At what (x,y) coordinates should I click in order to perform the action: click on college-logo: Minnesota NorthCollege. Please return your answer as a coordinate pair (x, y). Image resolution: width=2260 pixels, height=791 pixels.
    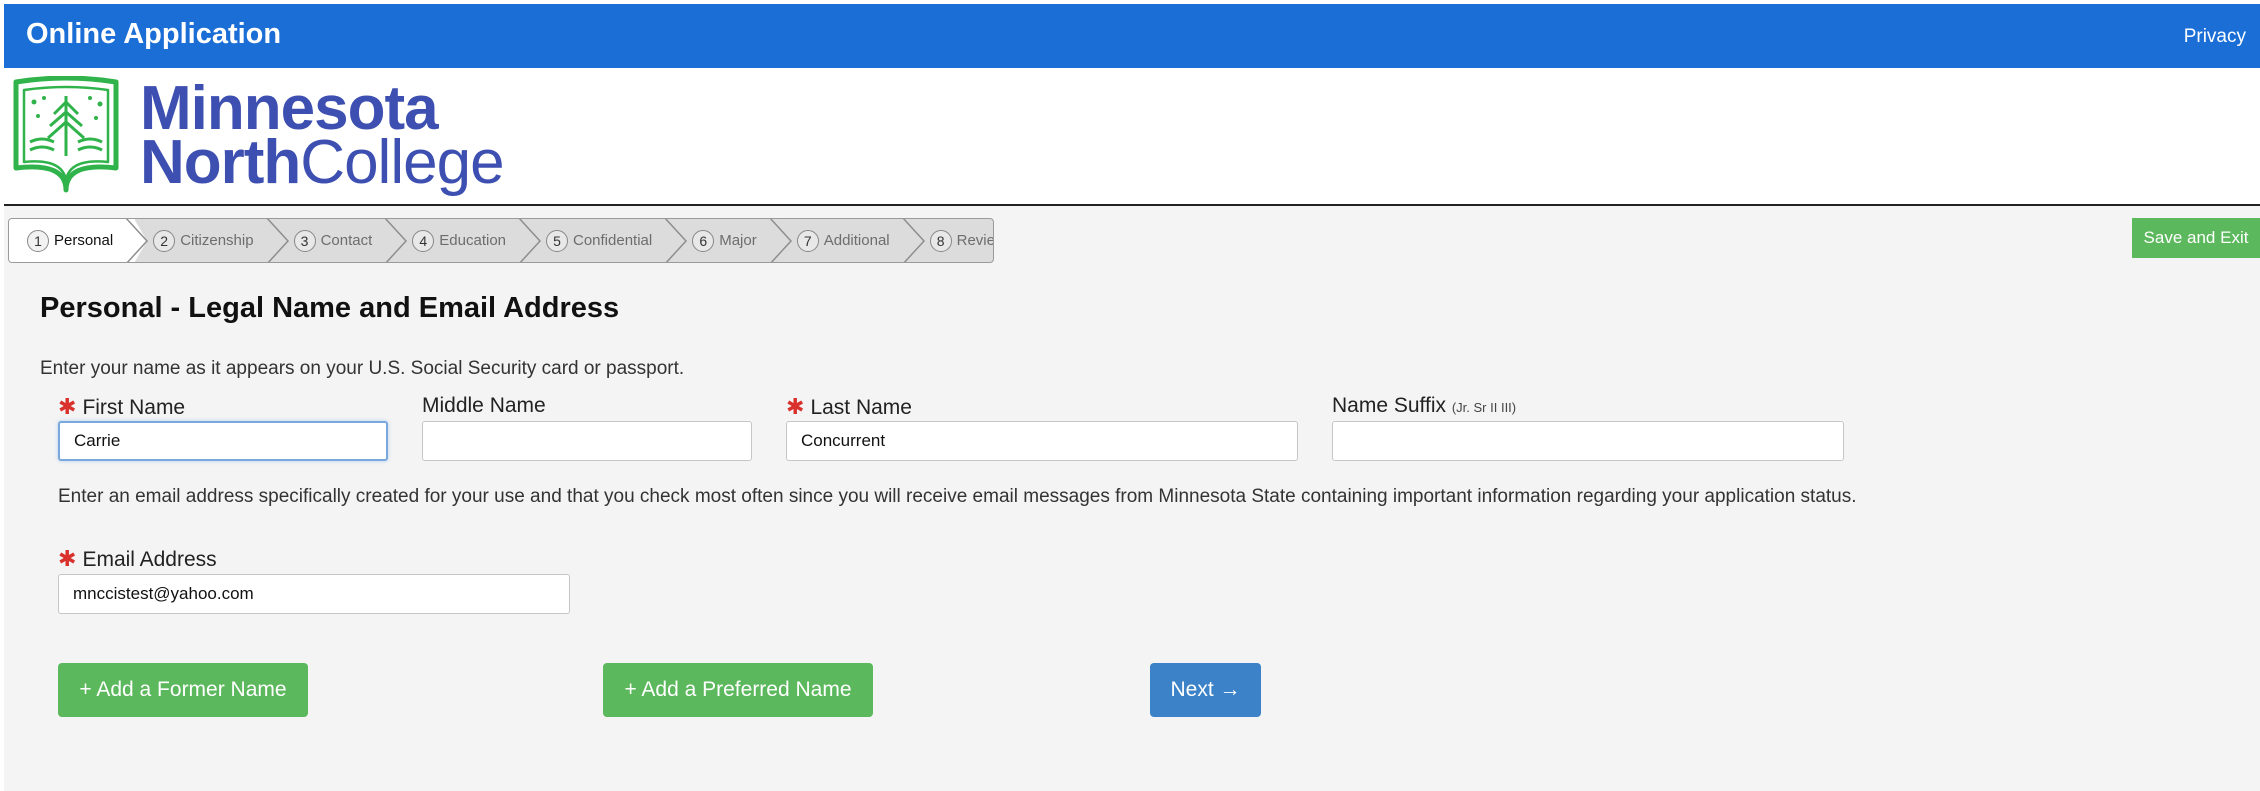
    Looking at the image, I should click on (260, 136).